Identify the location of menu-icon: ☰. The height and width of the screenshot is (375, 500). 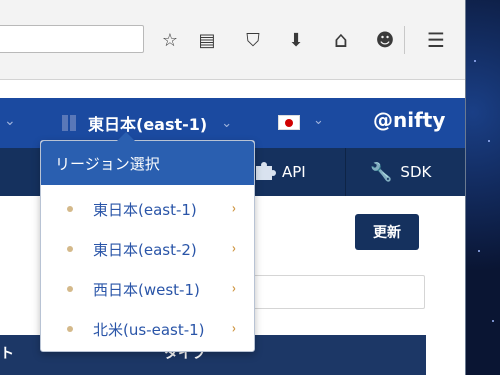
(436, 40).